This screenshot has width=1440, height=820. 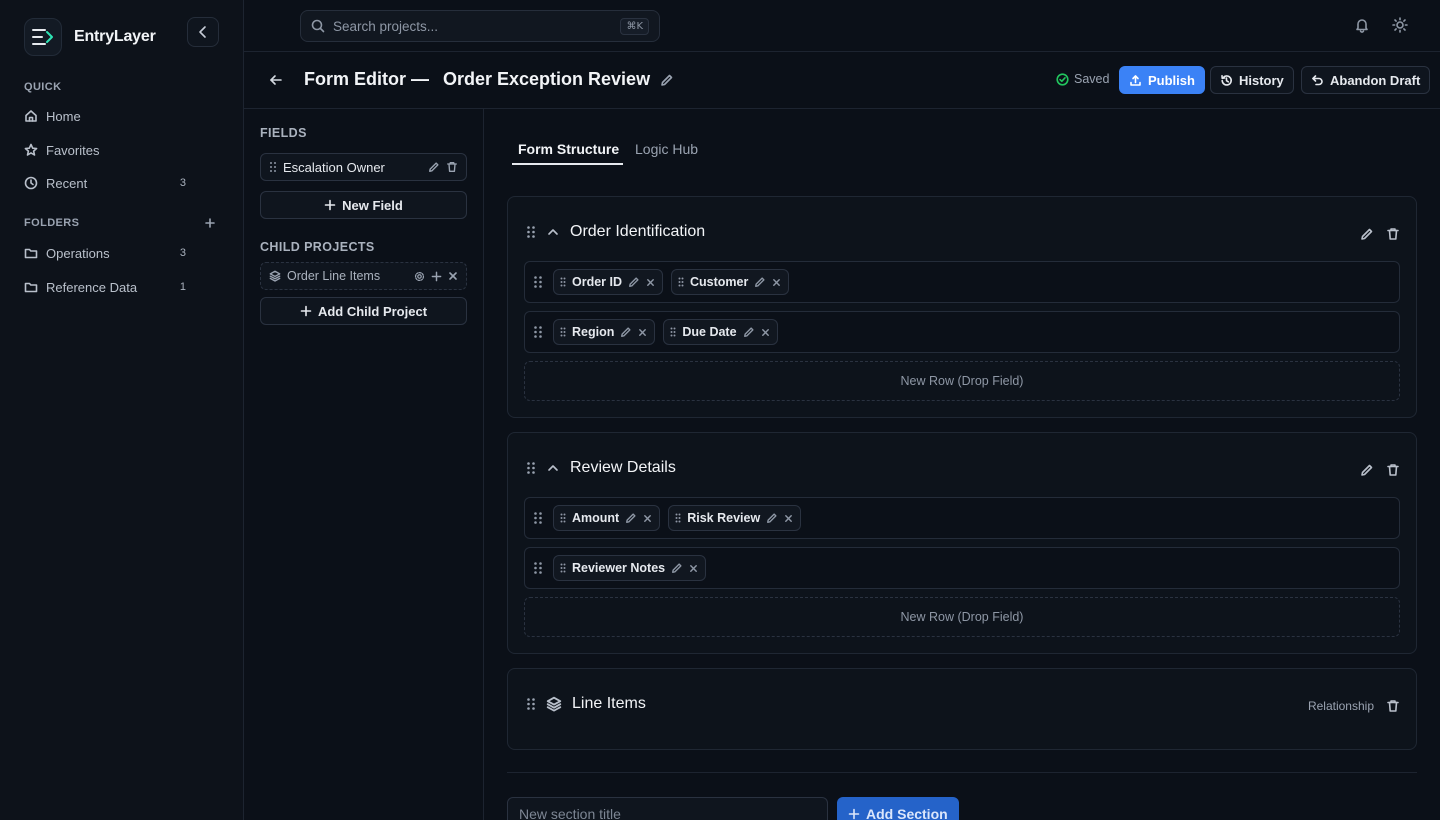 I want to click on sidebar-item-recent: Recent 3, so click(x=105, y=183).